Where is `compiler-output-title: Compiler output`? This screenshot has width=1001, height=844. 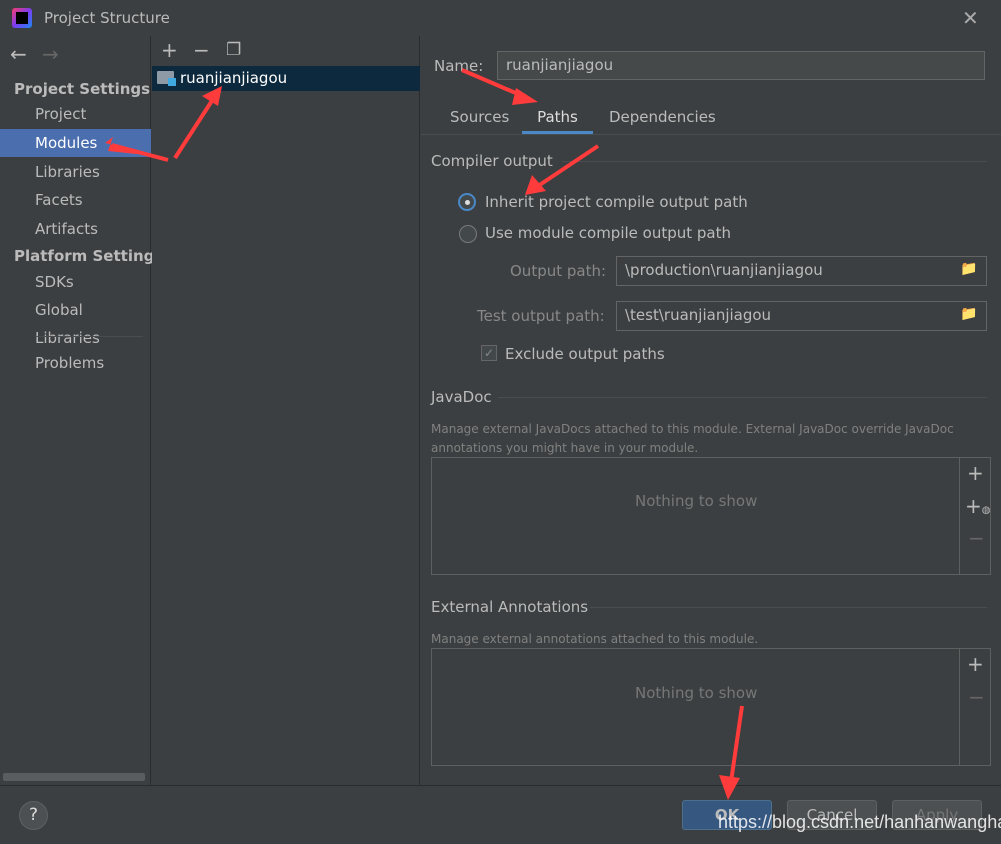
compiler-output-title: Compiler output is located at coordinates (492, 161).